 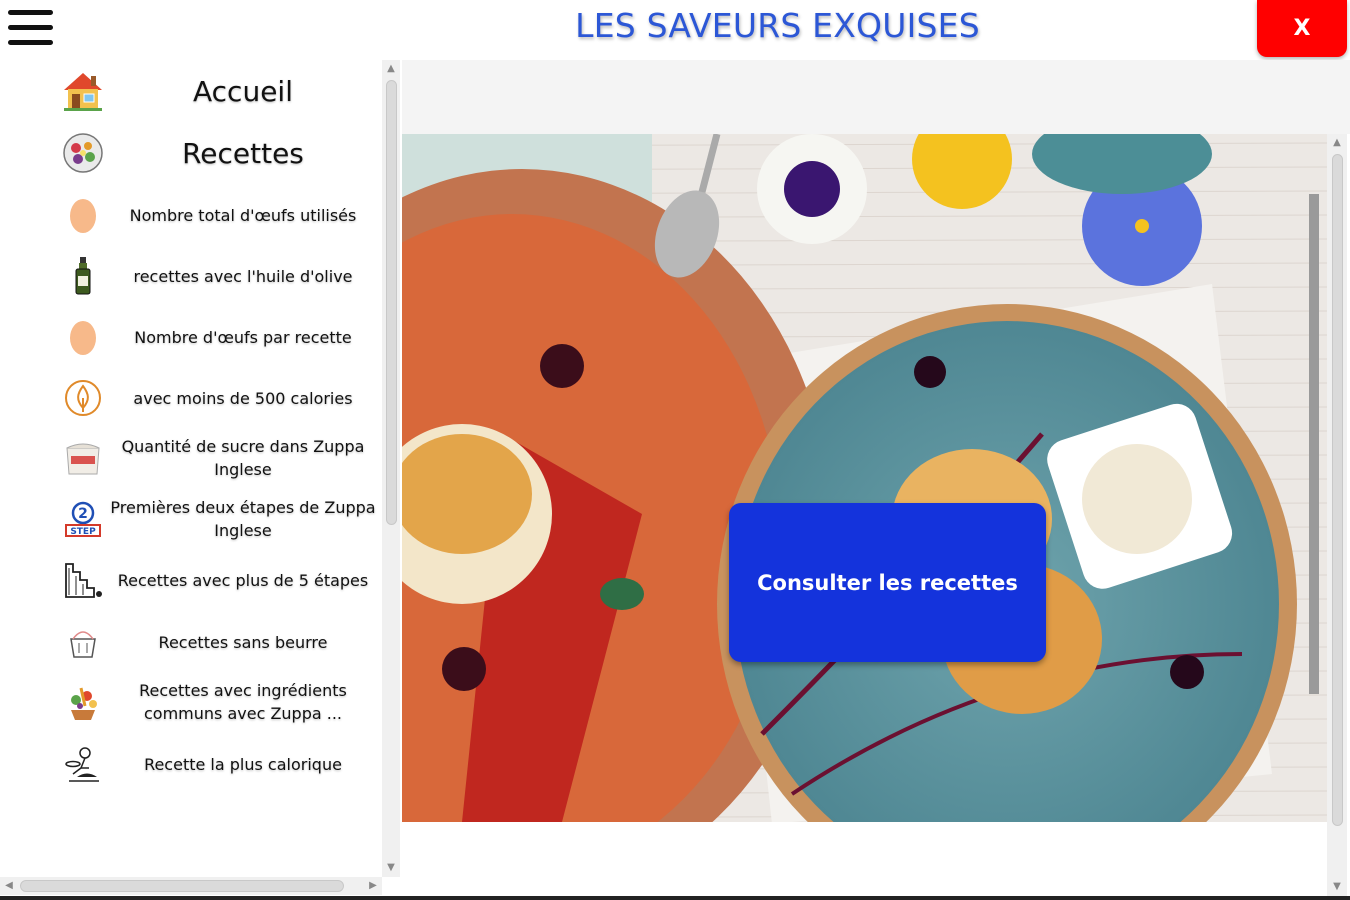 I want to click on sidebar-item-no-butter: Recettes sans beurre, so click(x=220, y=642).